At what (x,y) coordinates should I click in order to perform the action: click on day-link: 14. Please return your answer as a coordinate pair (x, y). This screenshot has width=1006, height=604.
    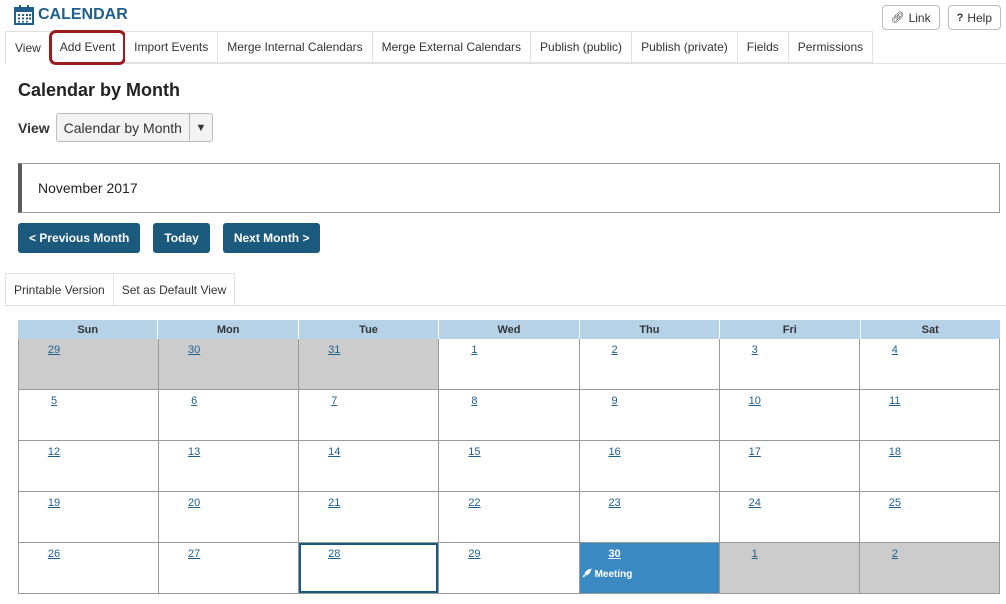
    Looking at the image, I should click on (334, 452).